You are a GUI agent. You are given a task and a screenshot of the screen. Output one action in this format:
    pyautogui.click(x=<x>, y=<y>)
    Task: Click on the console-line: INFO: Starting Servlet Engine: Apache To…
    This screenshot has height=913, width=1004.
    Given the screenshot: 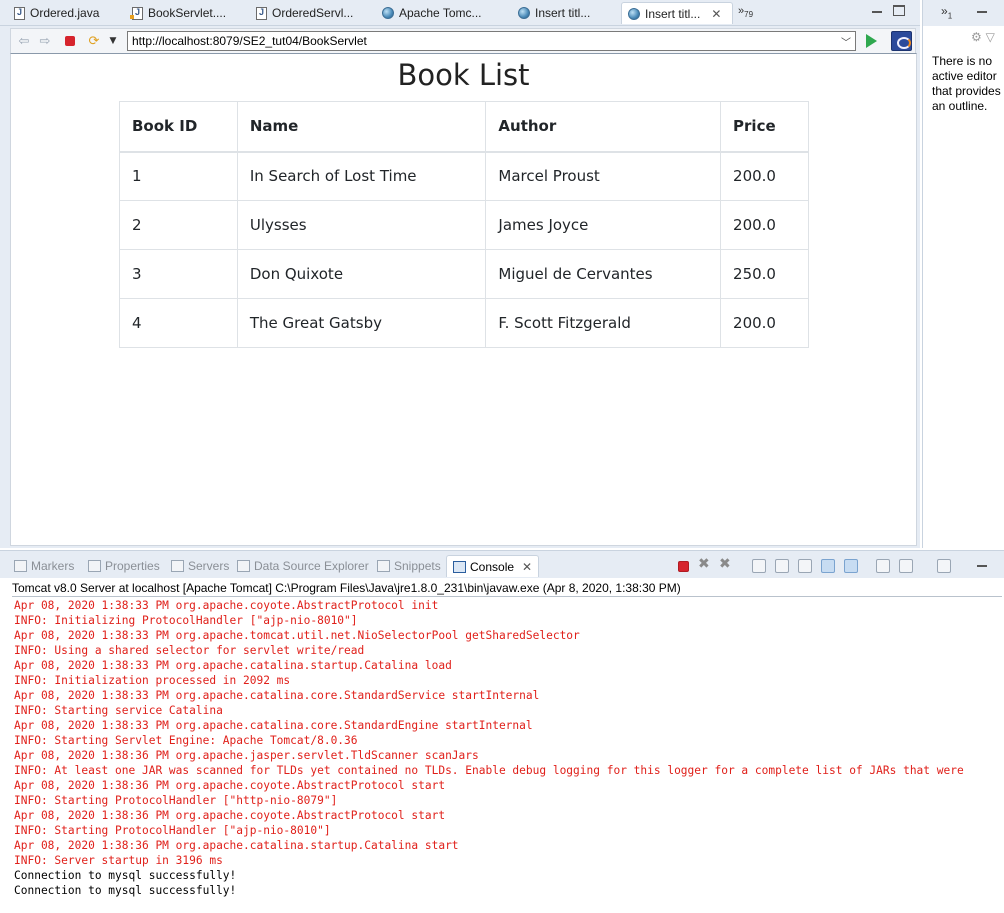 What is the action you would take?
    pyautogui.click(x=186, y=740)
    